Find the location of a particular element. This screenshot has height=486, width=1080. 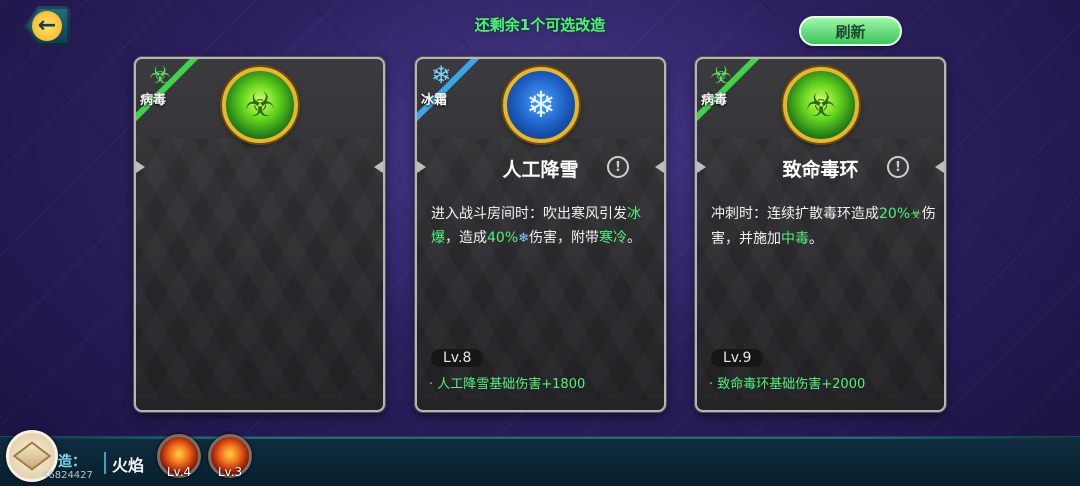

tag-label: 冰霜 is located at coordinates (434, 100).